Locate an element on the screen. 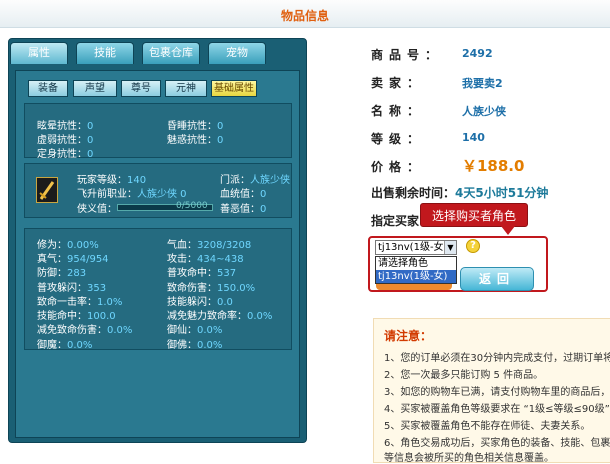 This screenshot has height=464, width=610. character-avatar is located at coordinates (47, 190).